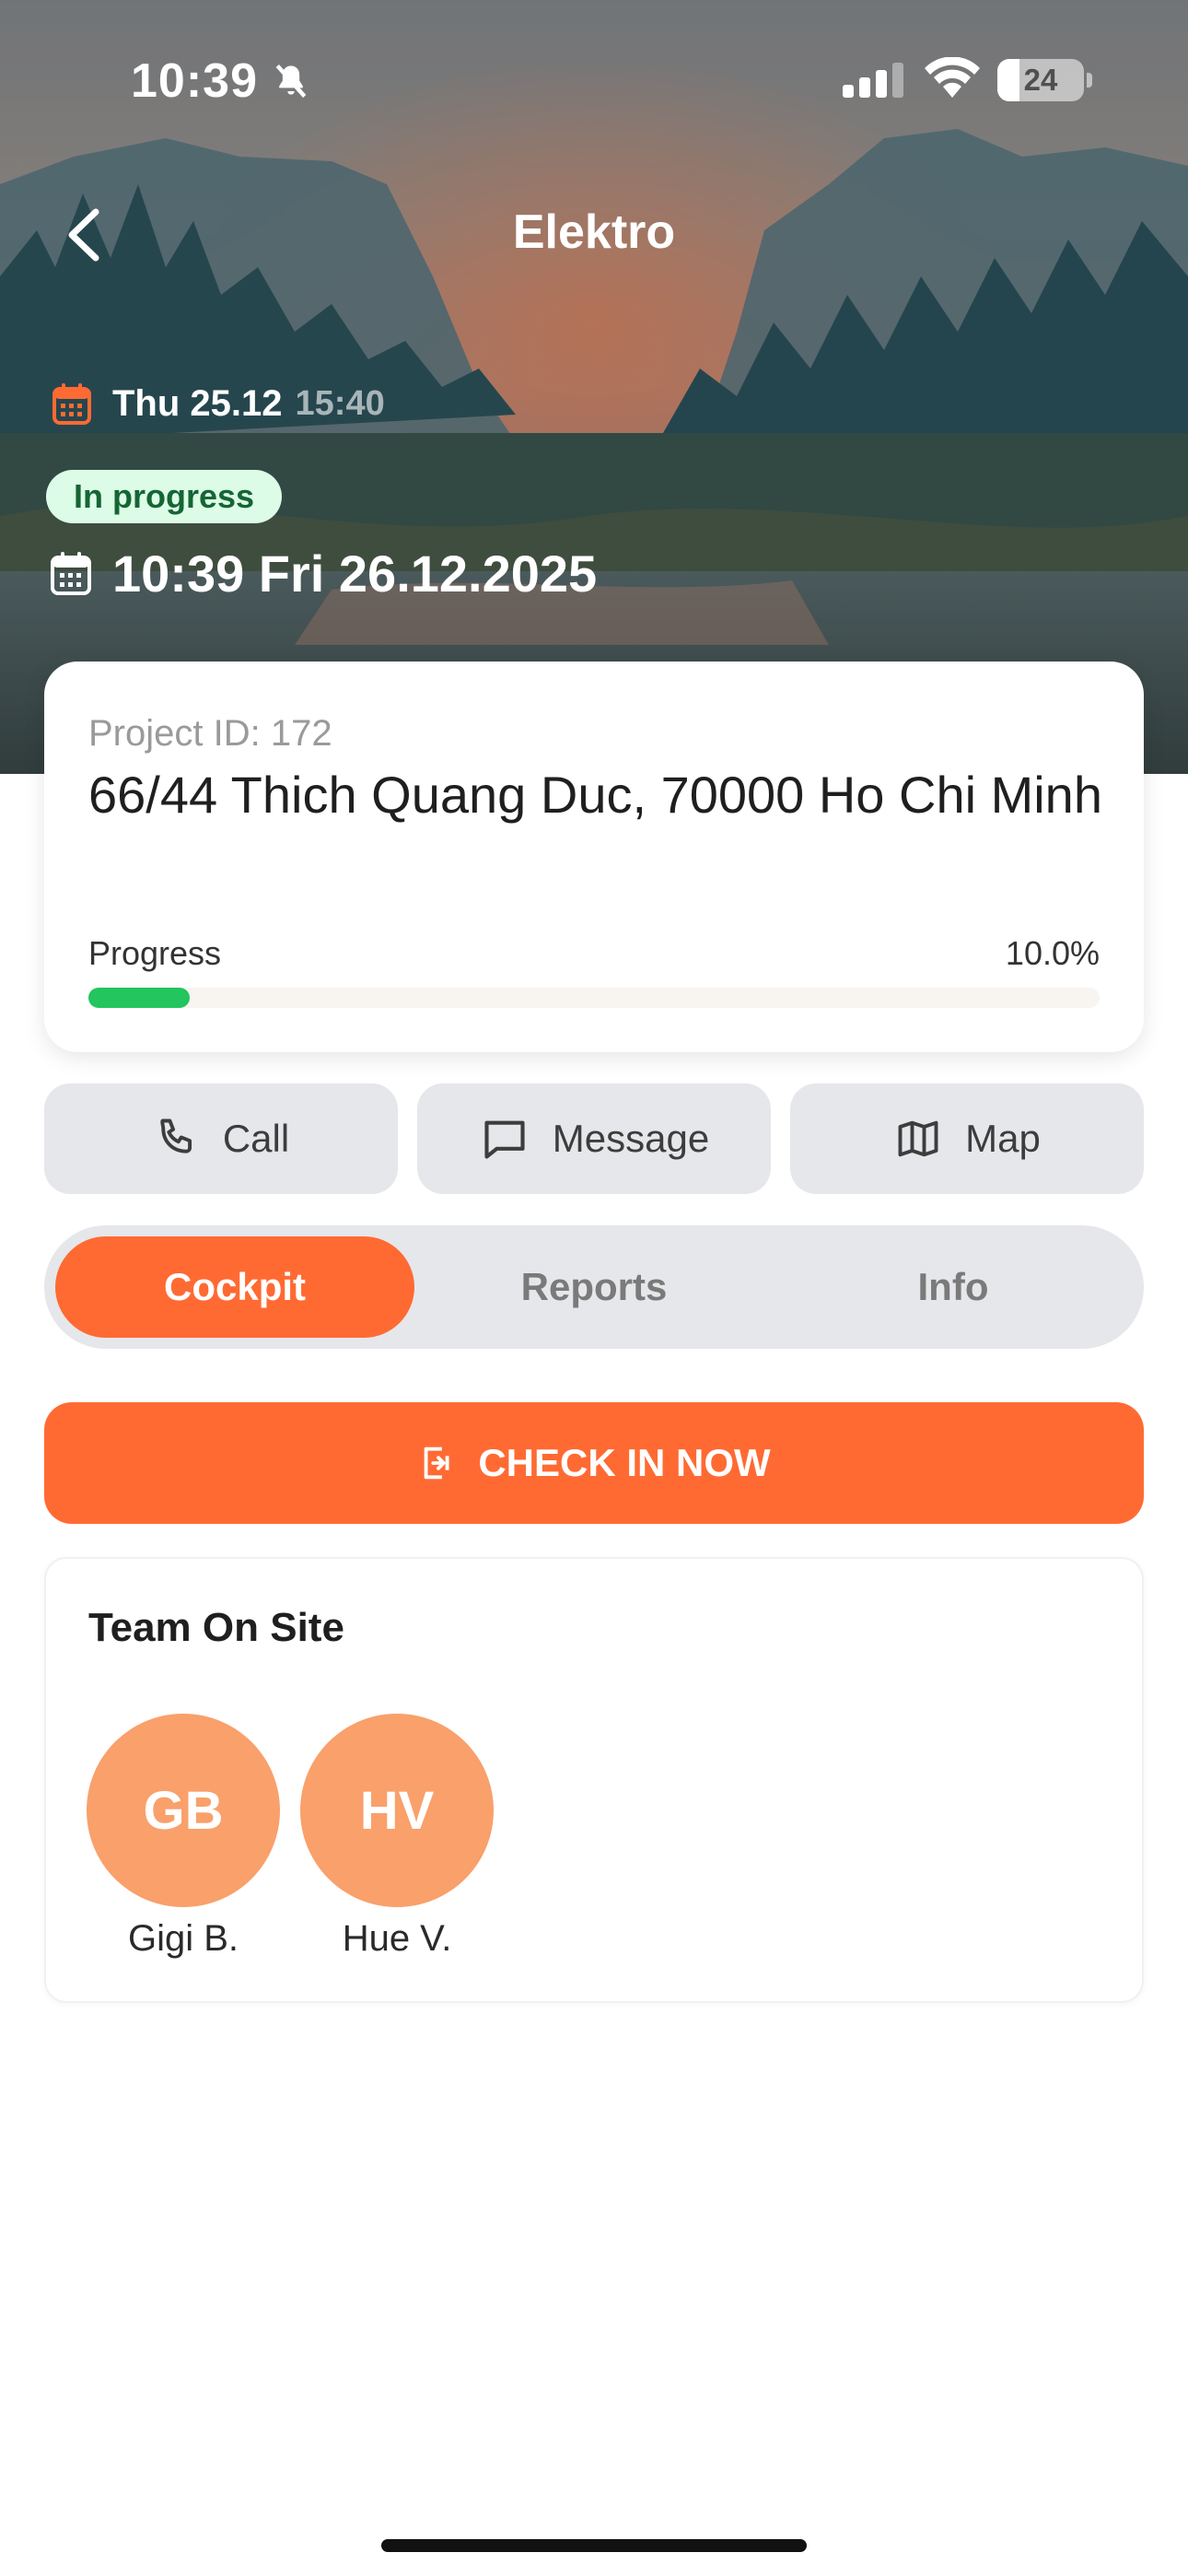  Describe the element at coordinates (624, 1462) in the screenshot. I see `check-in-label: CHECK IN NOW` at that location.